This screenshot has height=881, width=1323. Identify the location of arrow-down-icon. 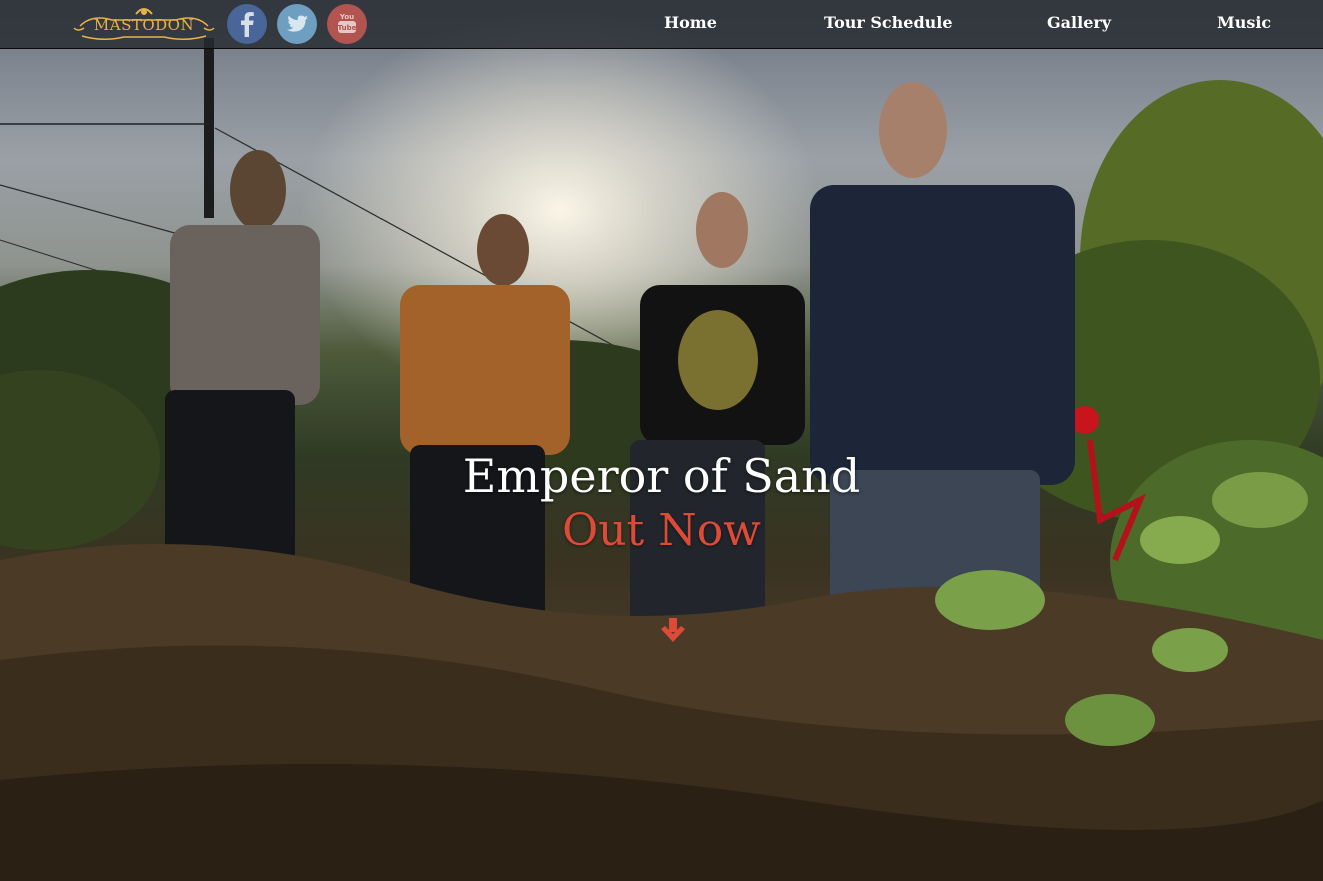
(673, 630).